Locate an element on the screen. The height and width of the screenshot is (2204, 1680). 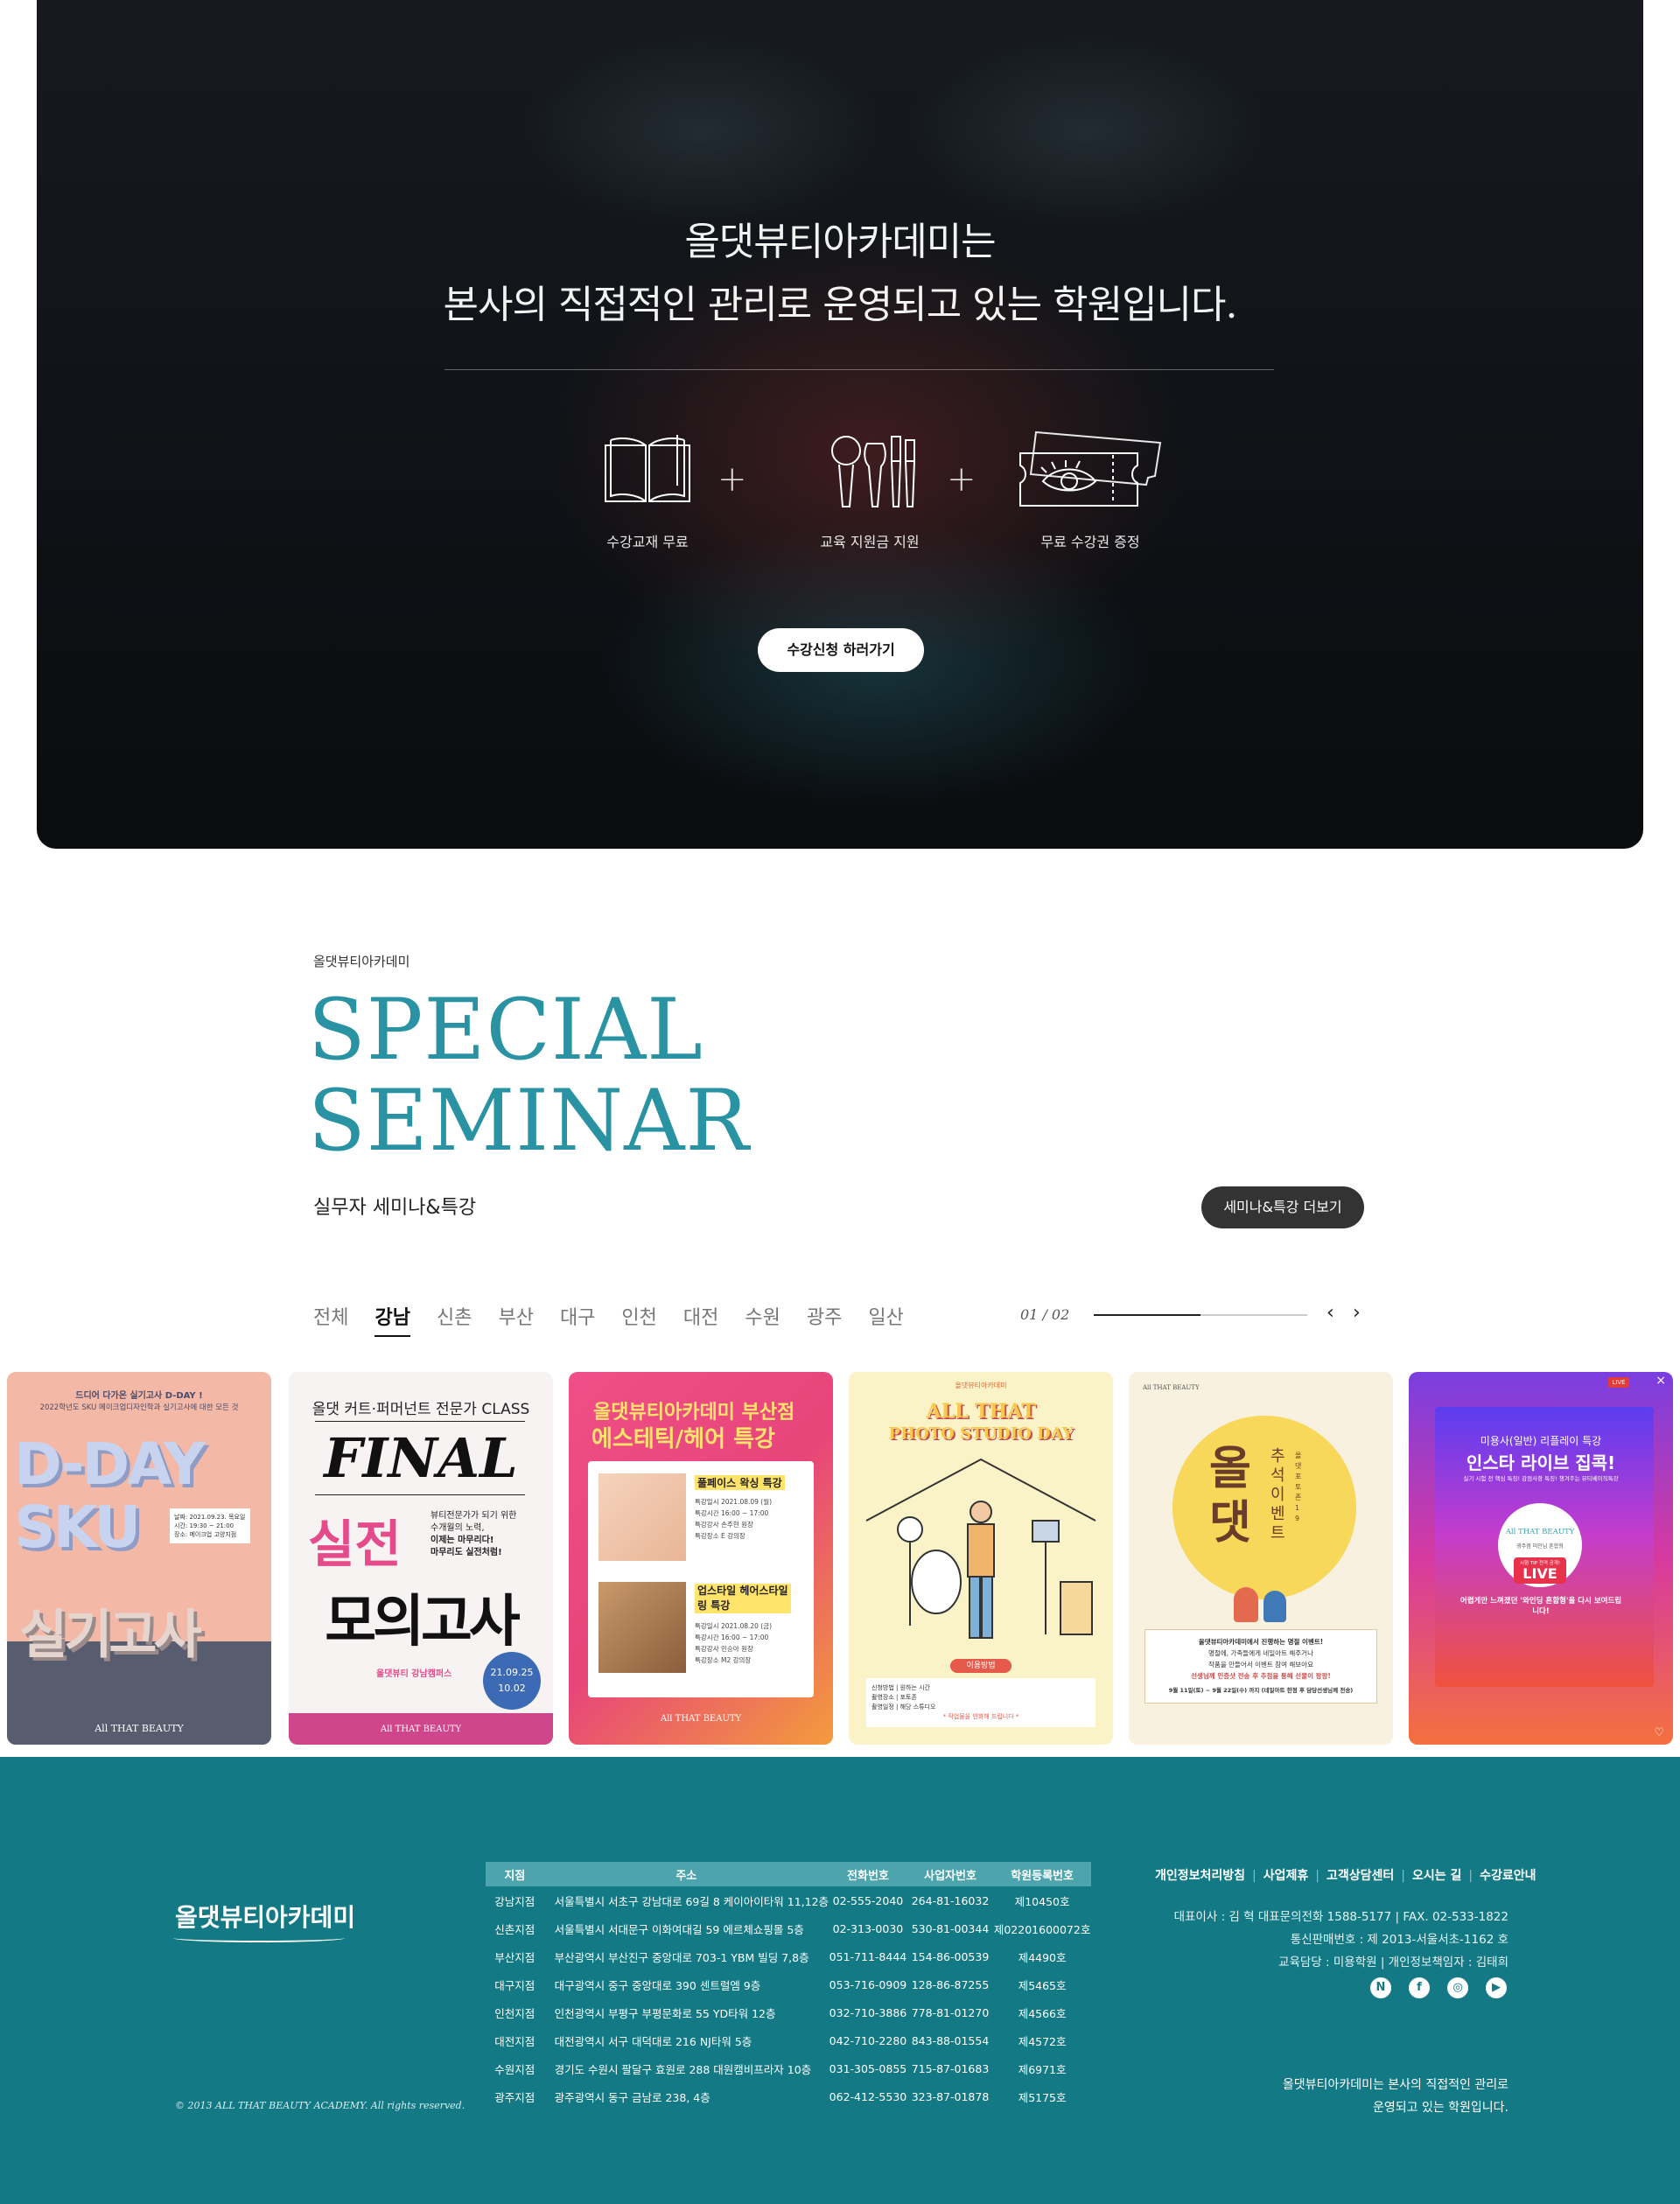
table-cell: 제4490호 is located at coordinates (1042, 1957).